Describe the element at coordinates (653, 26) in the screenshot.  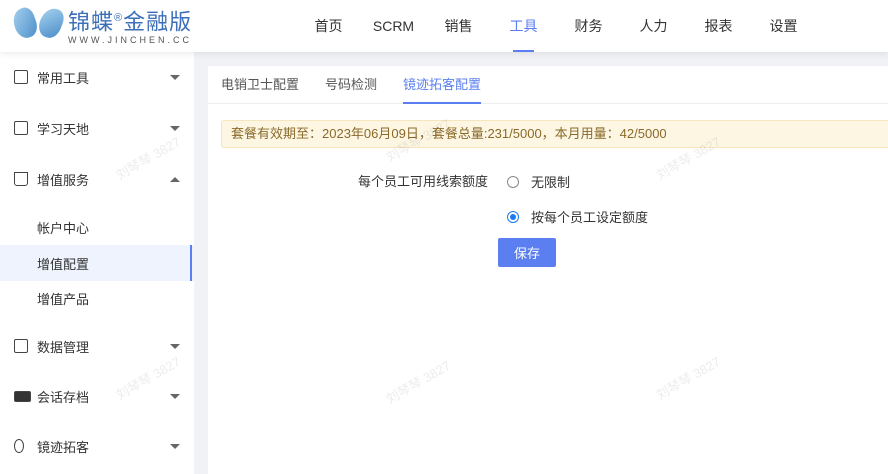
I see `nav-hr: 人力` at that location.